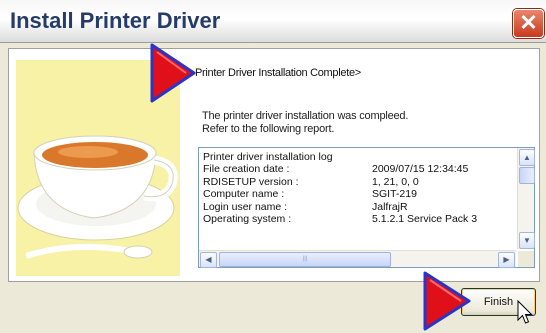 This screenshot has height=333, width=546. What do you see at coordinates (395, 181) in the screenshot?
I see `report-value: 1, 21, 0, 0` at bounding box center [395, 181].